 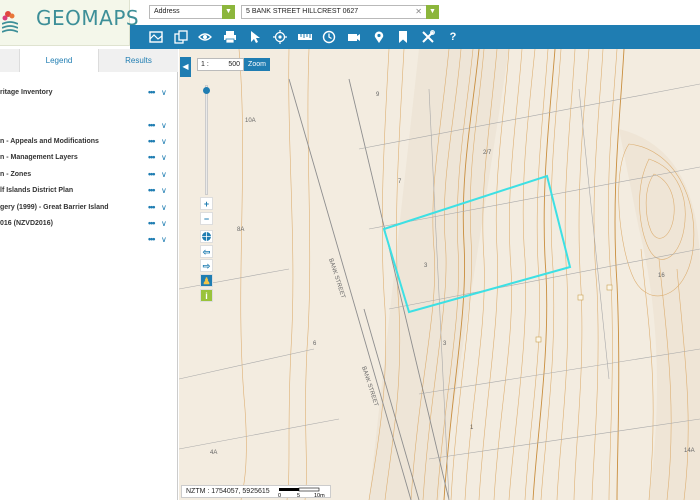 What do you see at coordinates (403, 37) in the screenshot?
I see `bookmark-icon` at bounding box center [403, 37].